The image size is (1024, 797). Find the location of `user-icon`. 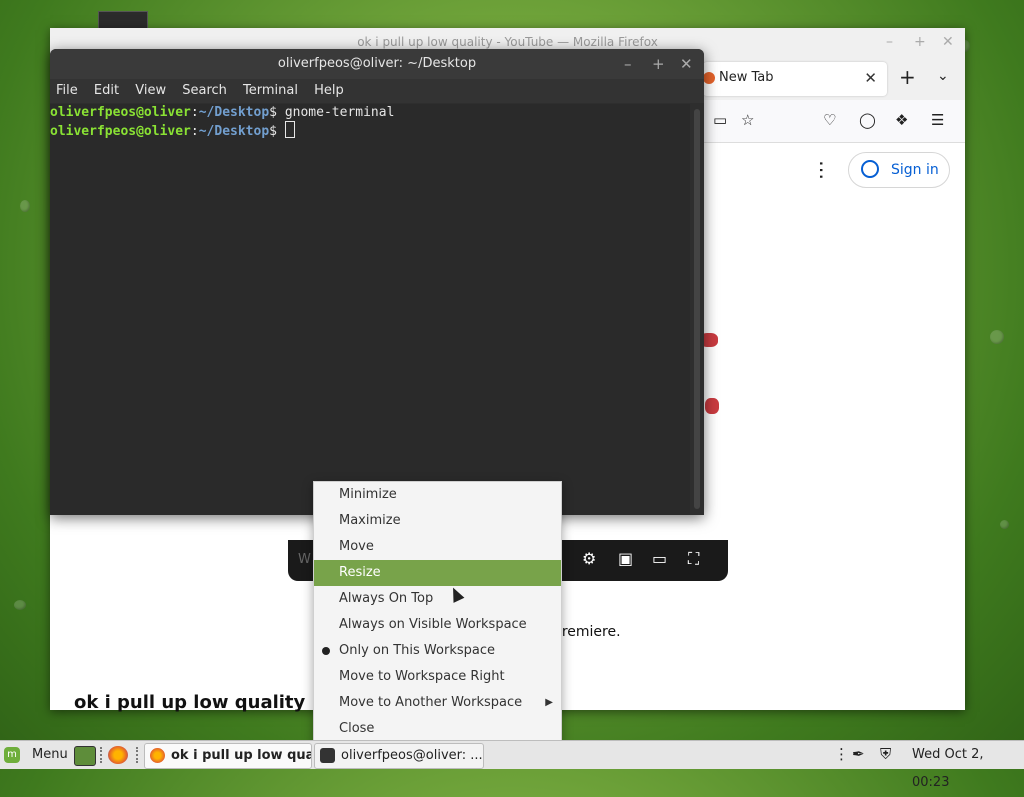

user-icon is located at coordinates (870, 169).